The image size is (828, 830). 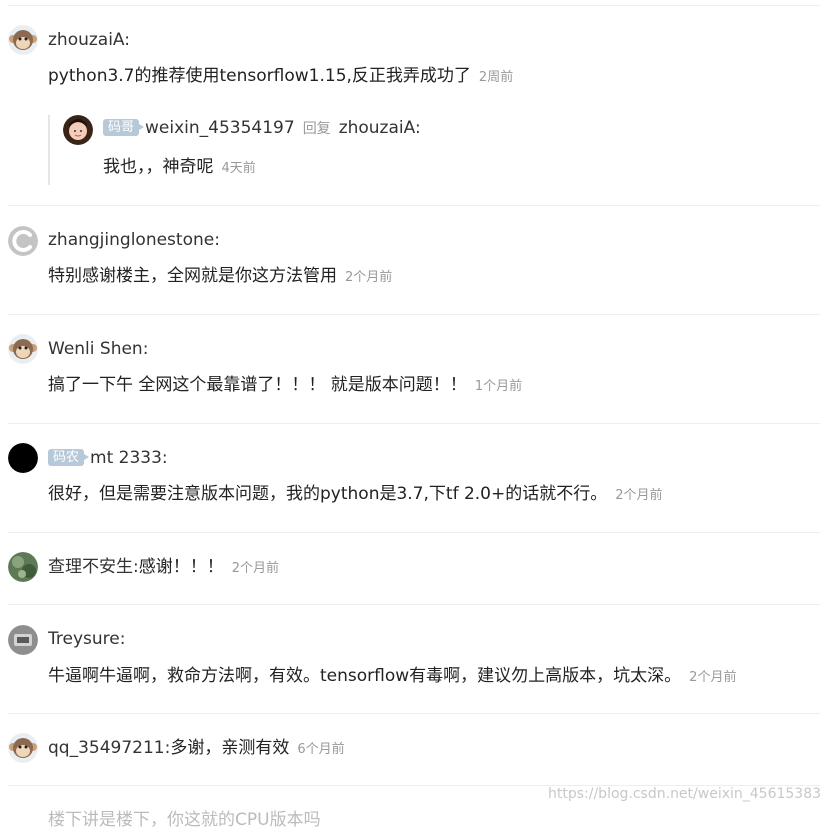 I want to click on comment-text: 多谢，亲测有效, so click(x=230, y=748).